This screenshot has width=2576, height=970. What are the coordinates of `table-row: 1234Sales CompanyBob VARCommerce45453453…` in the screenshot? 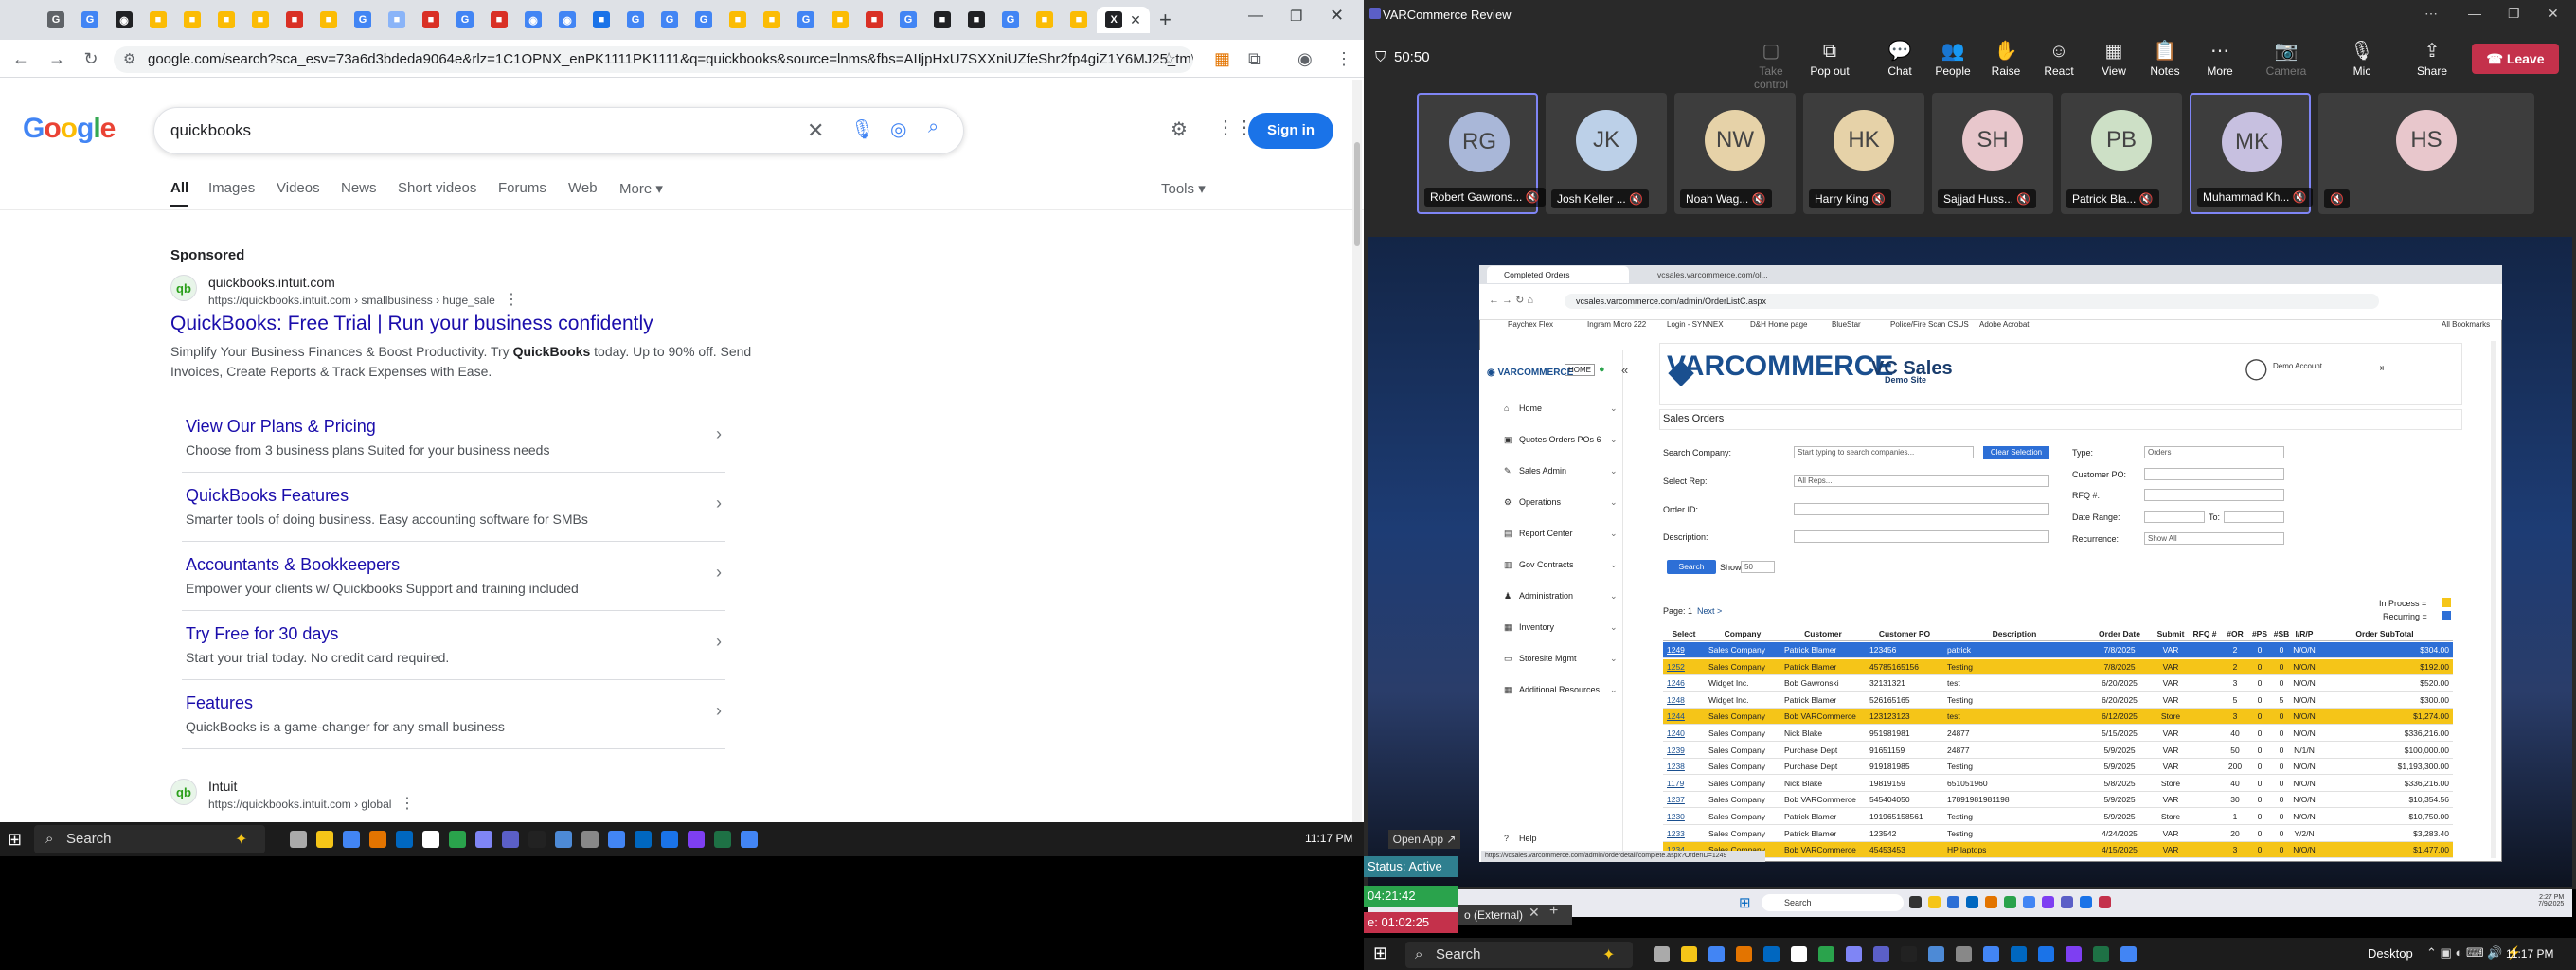 It's located at (2058, 850).